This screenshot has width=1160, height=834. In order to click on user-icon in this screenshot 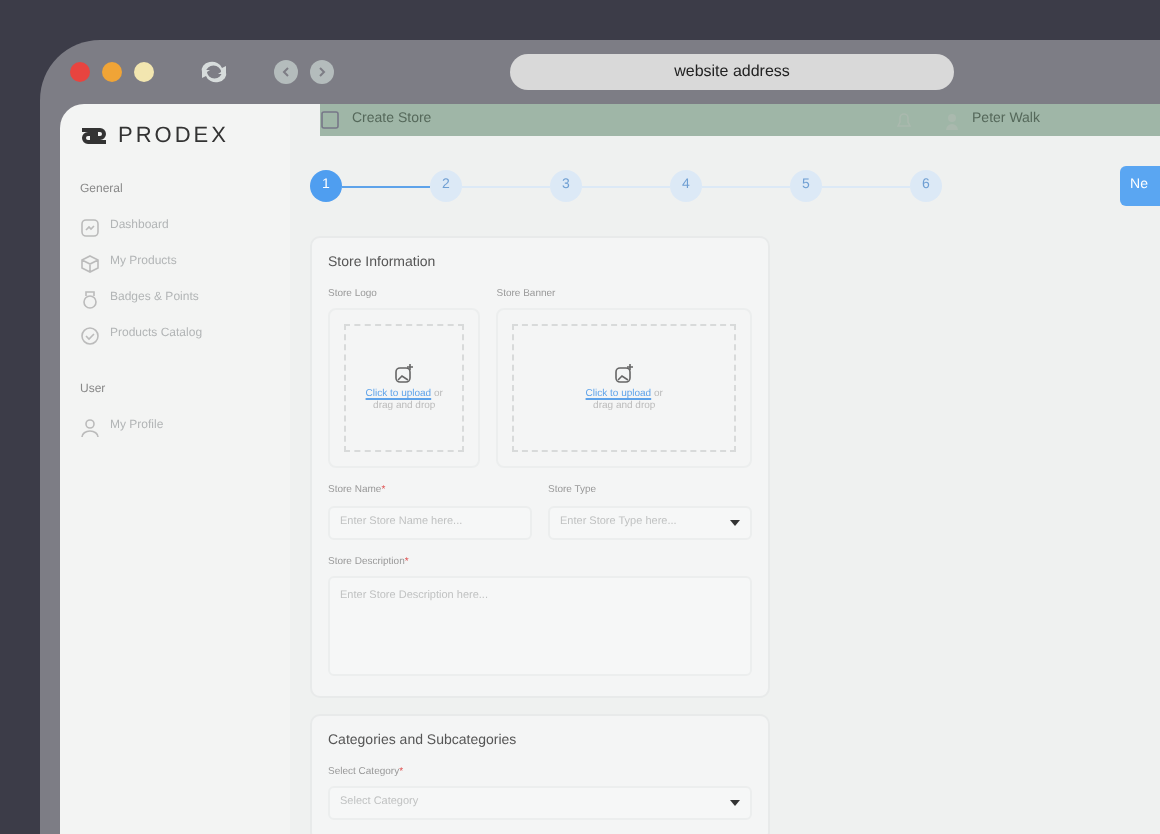, I will do `click(90, 427)`.